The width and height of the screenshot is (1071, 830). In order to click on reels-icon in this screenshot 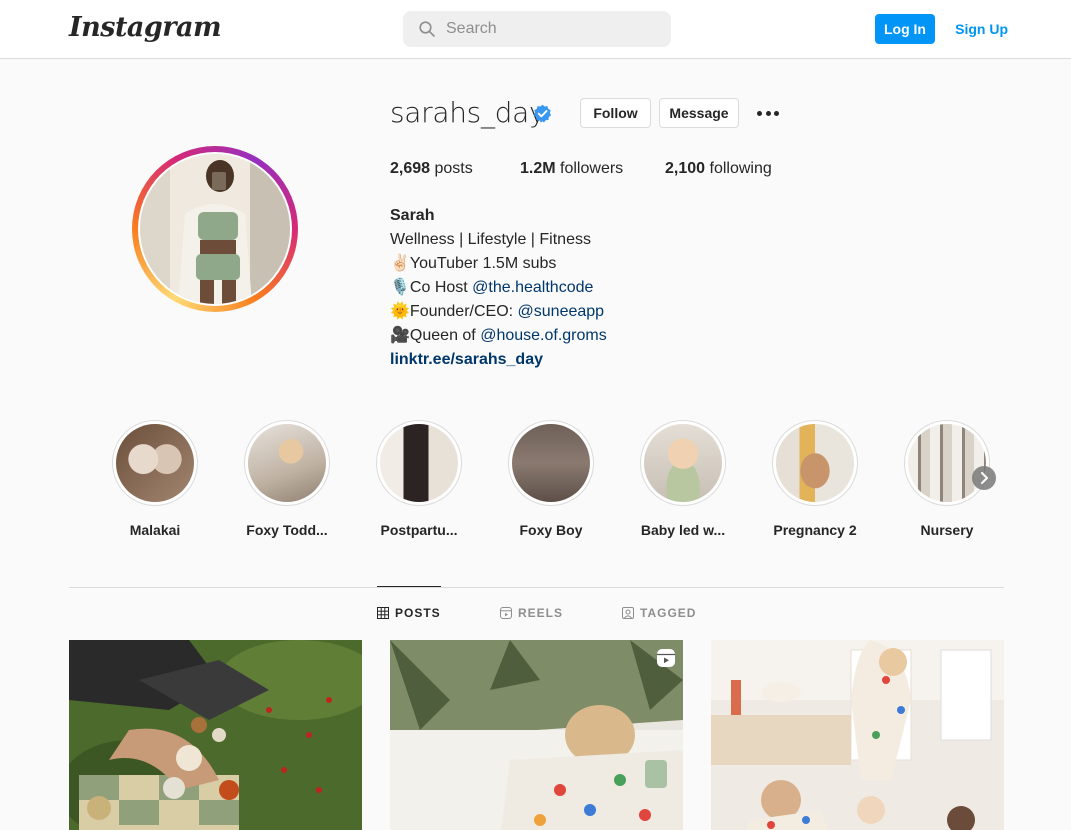, I will do `click(506, 613)`.